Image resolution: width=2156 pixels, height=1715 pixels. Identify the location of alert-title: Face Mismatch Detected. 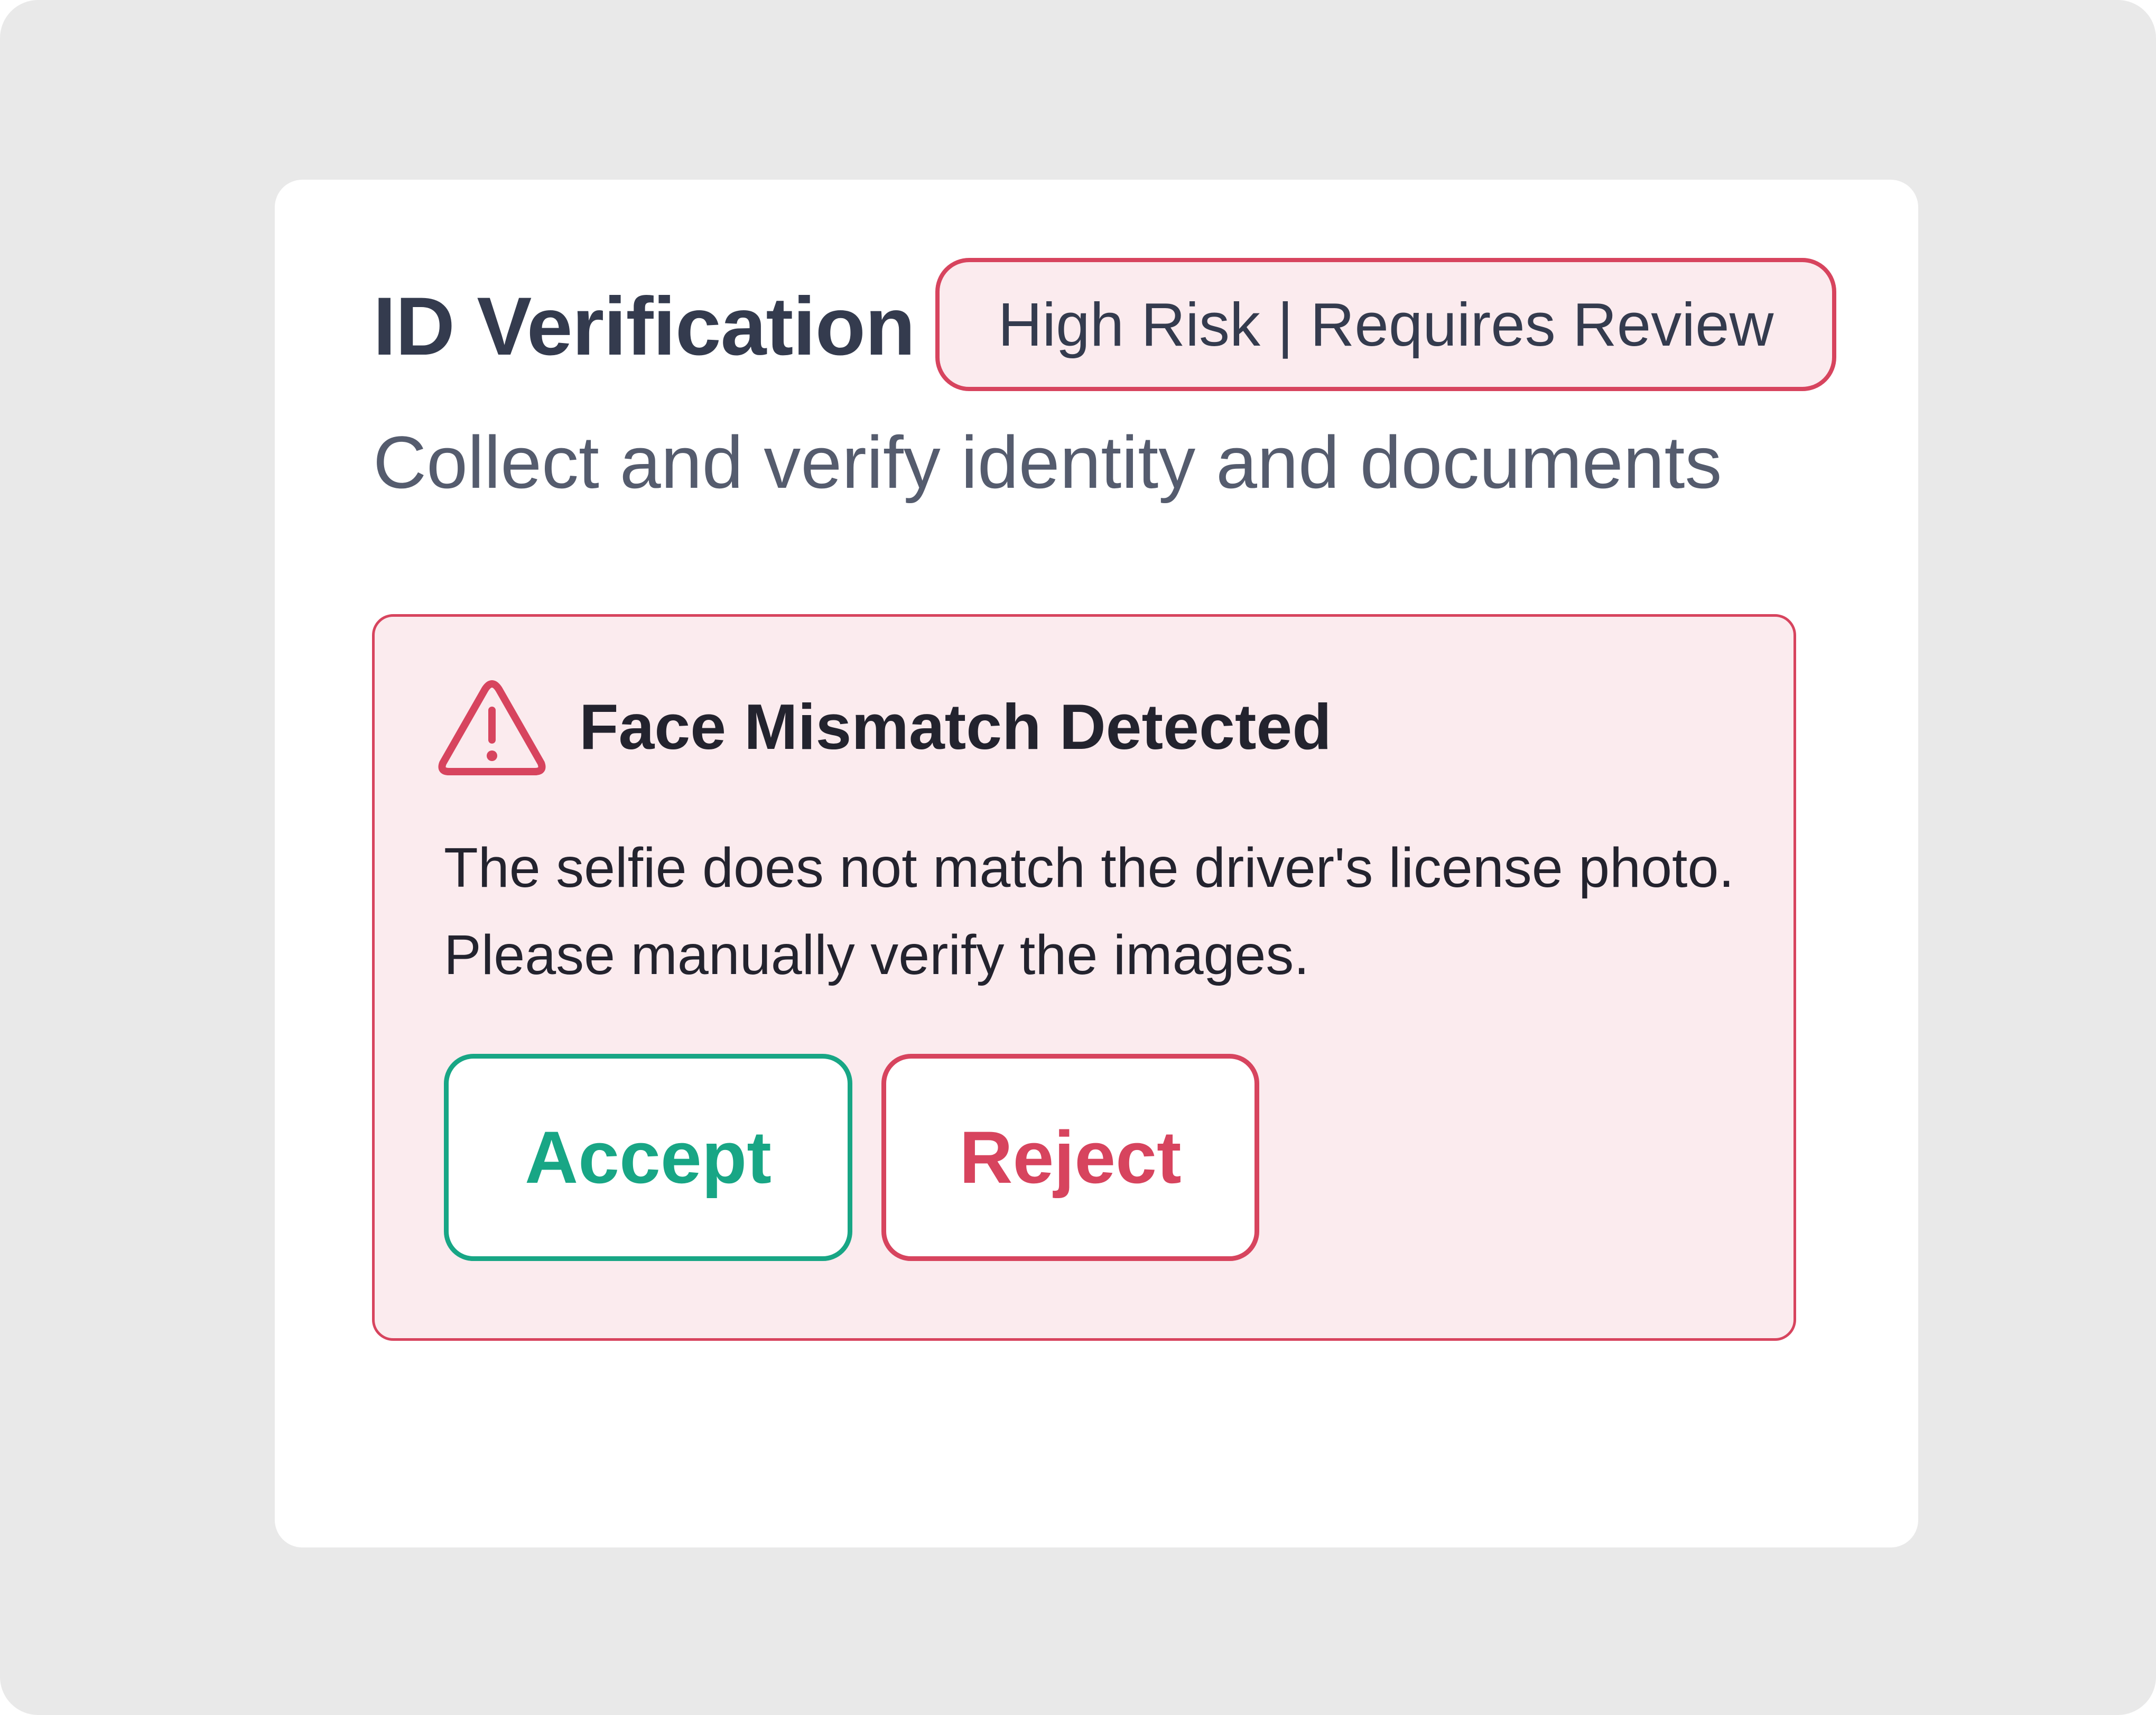
(955, 727).